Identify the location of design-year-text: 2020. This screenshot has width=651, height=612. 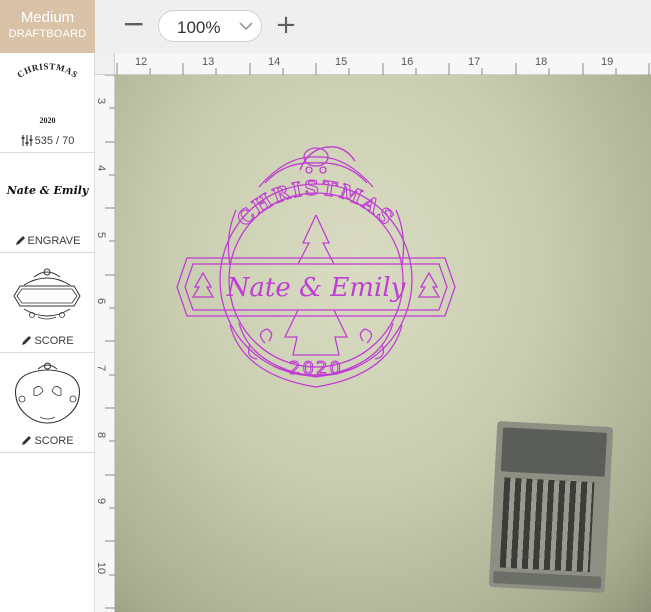
(316, 368).